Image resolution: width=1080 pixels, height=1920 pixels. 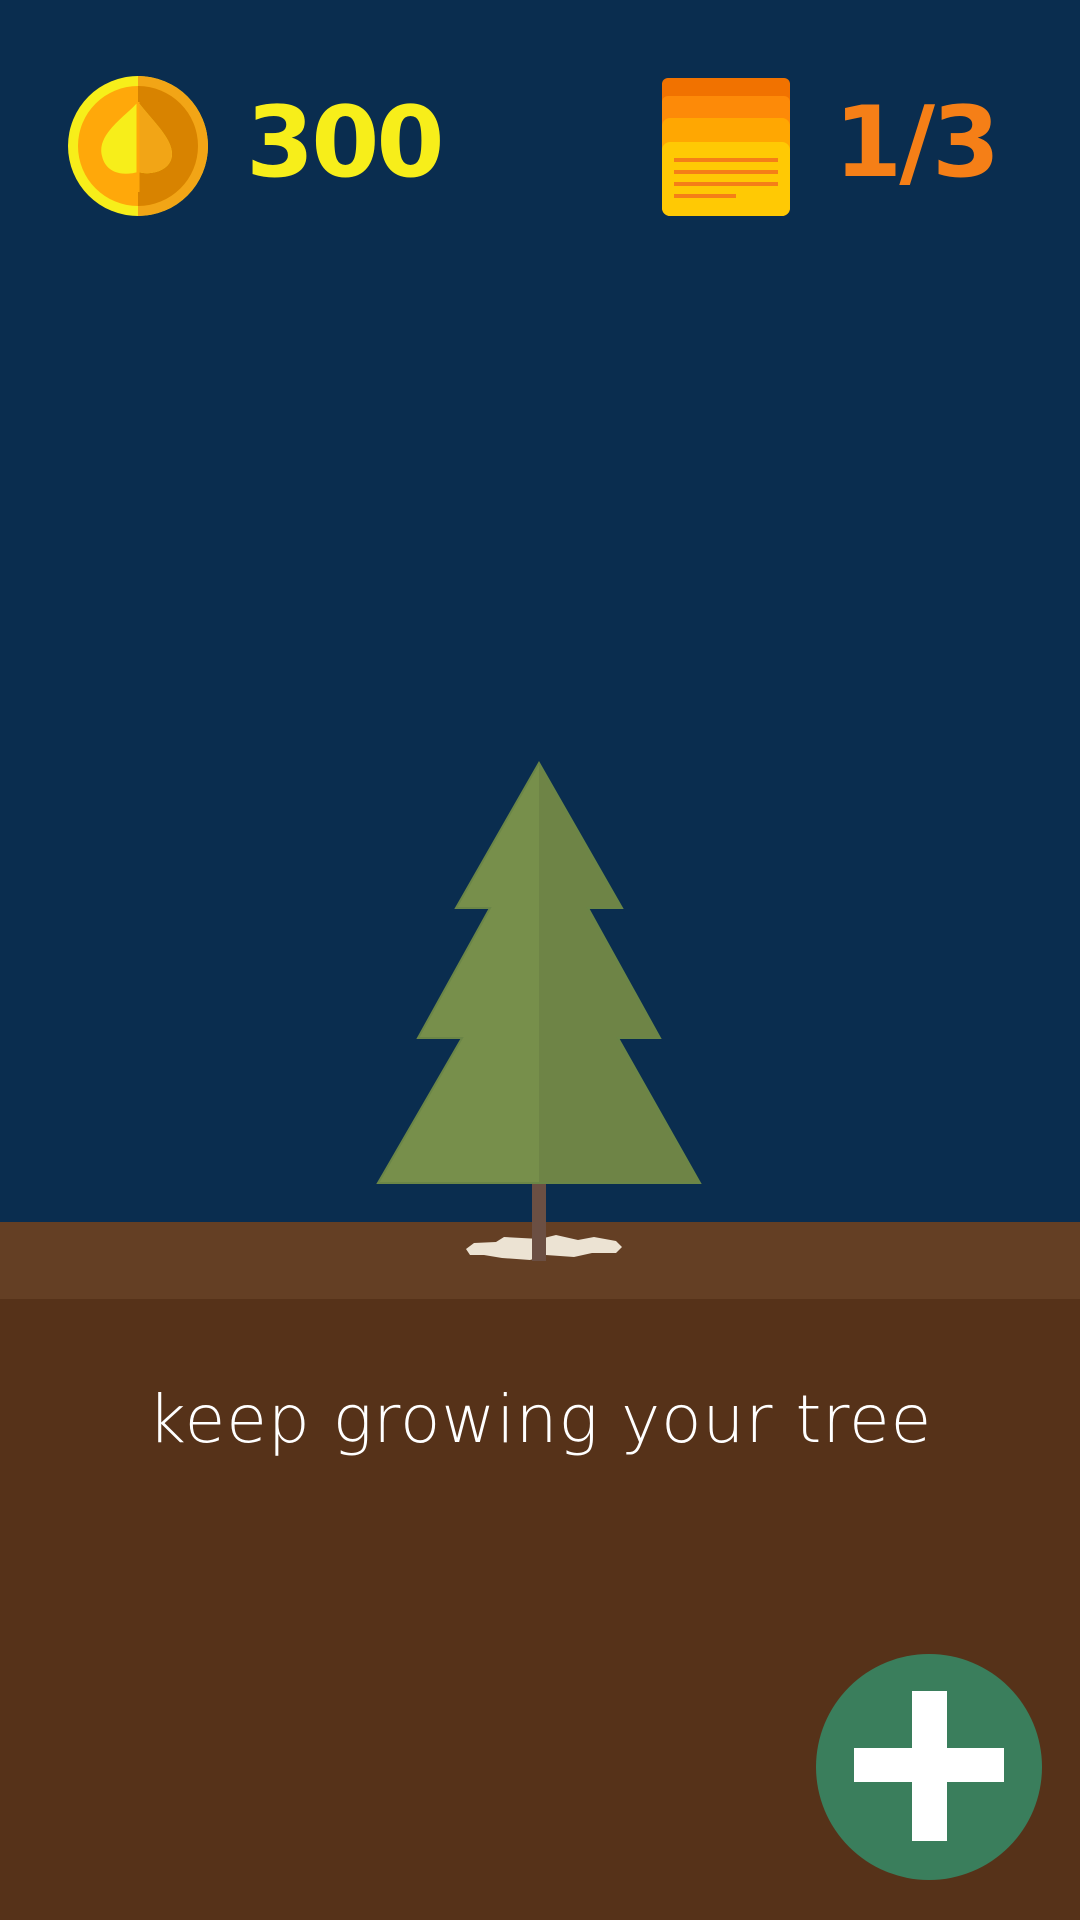 What do you see at coordinates (539, 972) in the screenshot?
I see `tree-foliage` at bounding box center [539, 972].